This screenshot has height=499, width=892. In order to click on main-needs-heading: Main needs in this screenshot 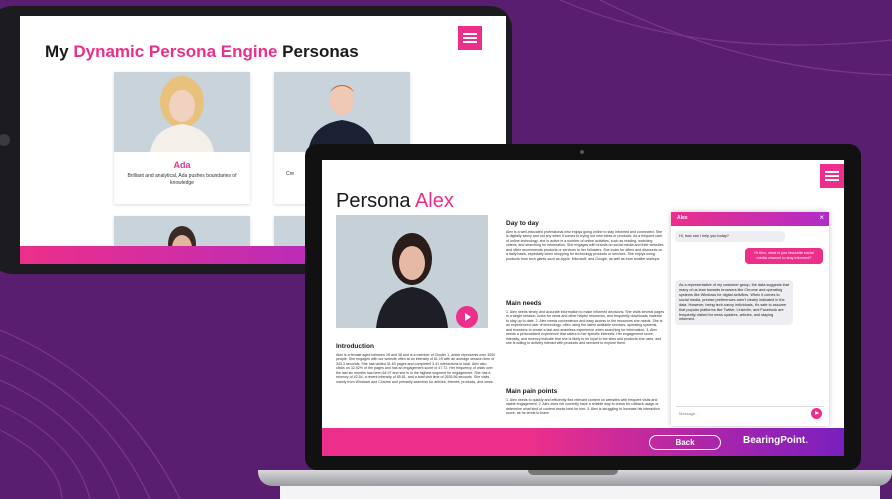, I will do `click(524, 303)`.